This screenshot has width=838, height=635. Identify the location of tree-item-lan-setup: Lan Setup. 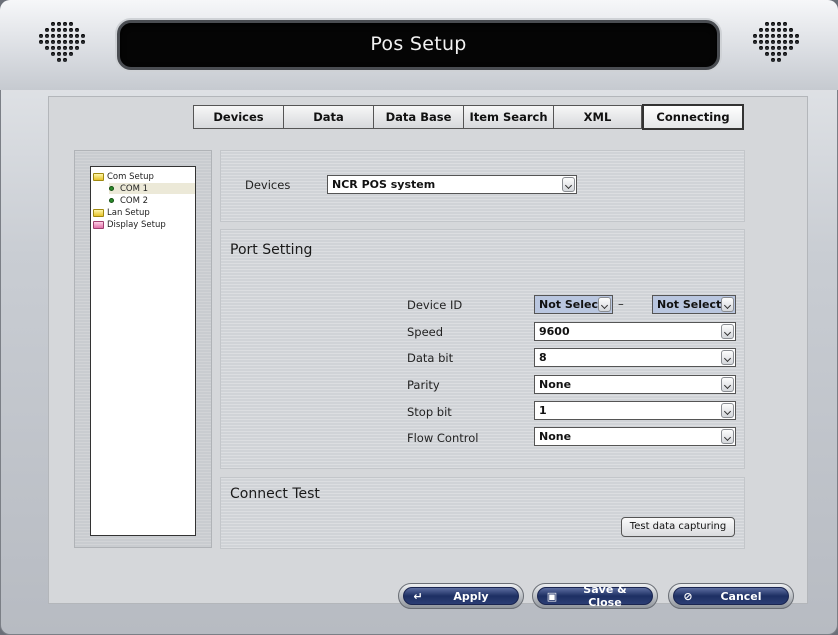
(121, 212).